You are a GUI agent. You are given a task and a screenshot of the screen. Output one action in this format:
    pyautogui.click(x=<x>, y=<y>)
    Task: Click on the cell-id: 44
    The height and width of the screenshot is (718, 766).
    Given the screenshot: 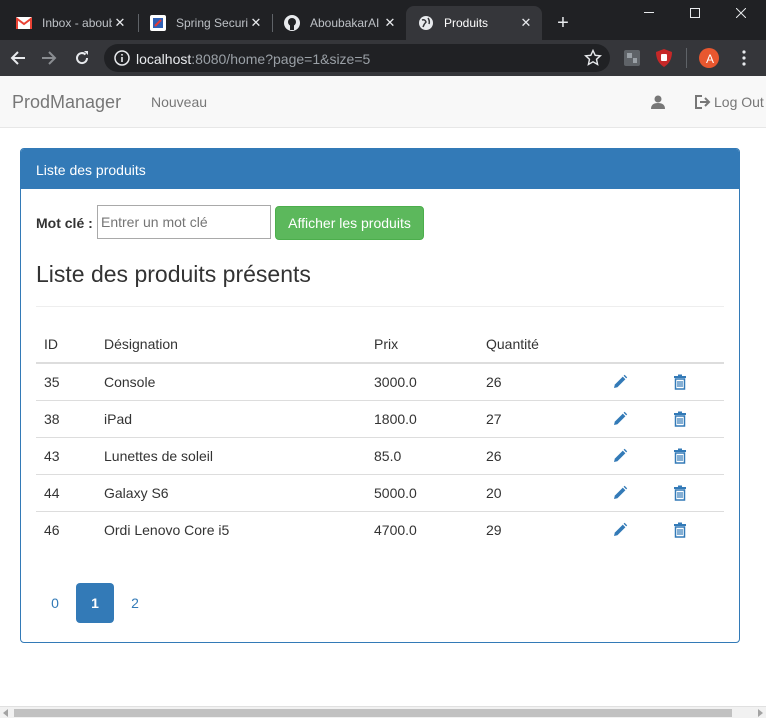 What is the action you would take?
    pyautogui.click(x=66, y=493)
    